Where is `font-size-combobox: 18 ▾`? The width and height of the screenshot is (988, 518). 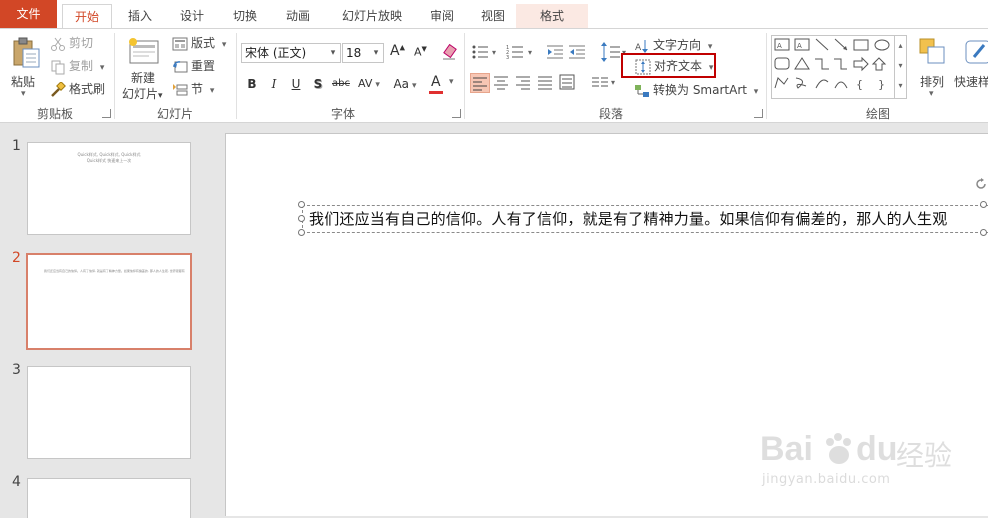
font-size-combobox: 18 ▾ is located at coordinates (363, 53).